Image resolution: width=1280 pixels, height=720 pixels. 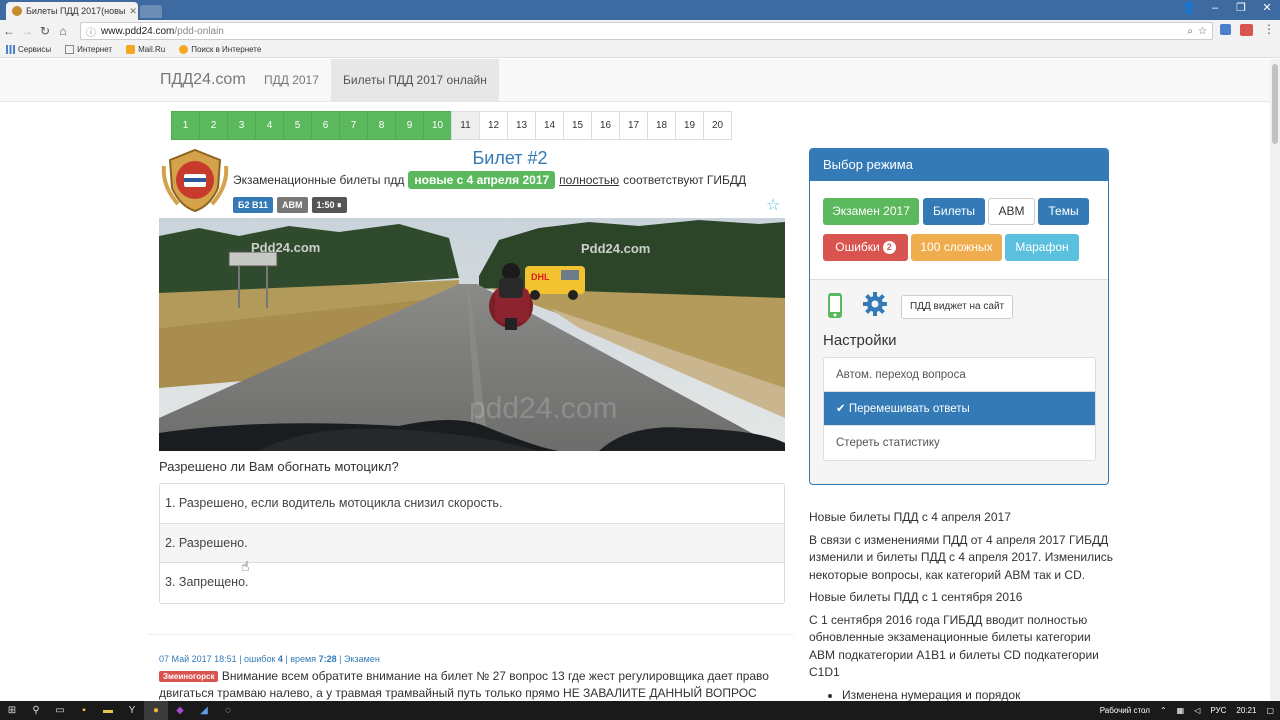 What do you see at coordinates (220, 49) in the screenshot?
I see `bookmark-search: Поиск в Интернете` at bounding box center [220, 49].